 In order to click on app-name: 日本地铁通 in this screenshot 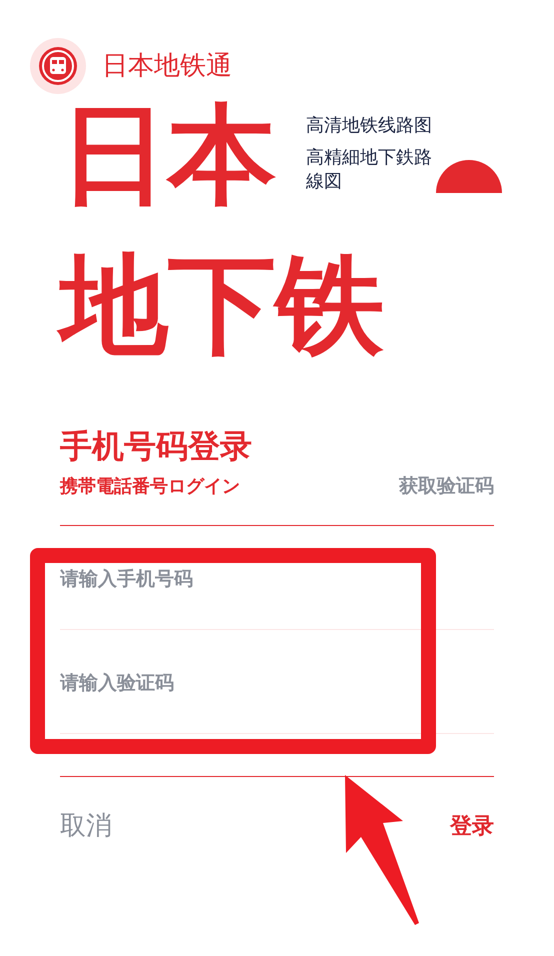, I will do `click(167, 66)`.